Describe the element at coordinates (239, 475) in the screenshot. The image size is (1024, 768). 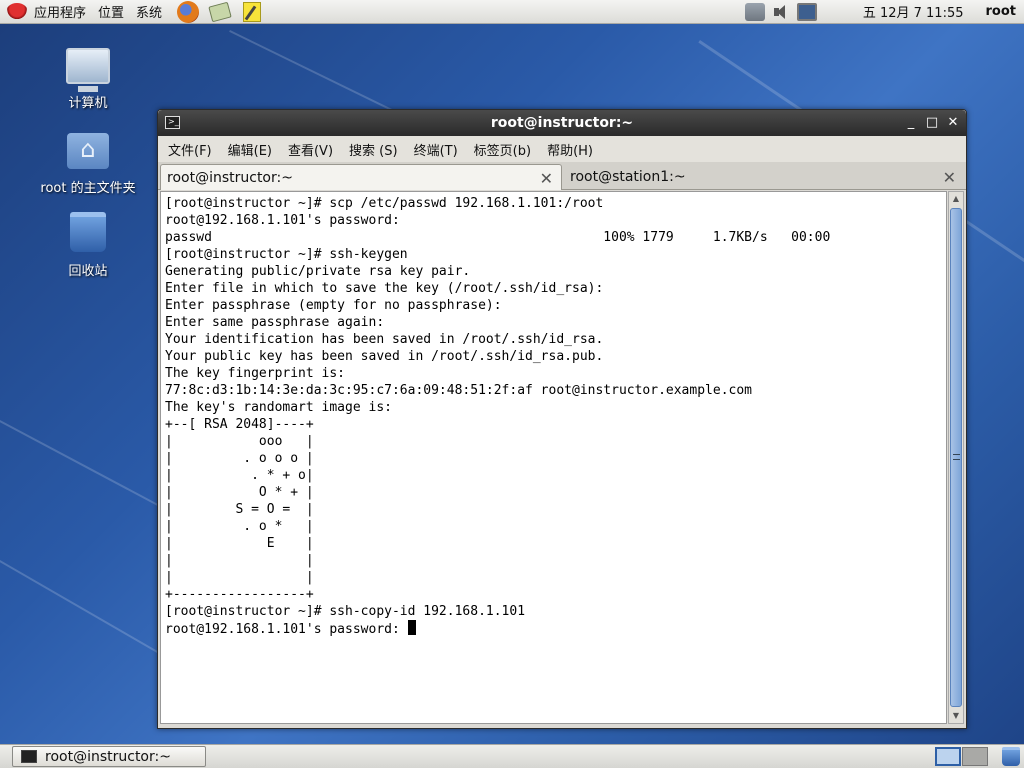
I see `terminal-line: | . * + o|` at that location.